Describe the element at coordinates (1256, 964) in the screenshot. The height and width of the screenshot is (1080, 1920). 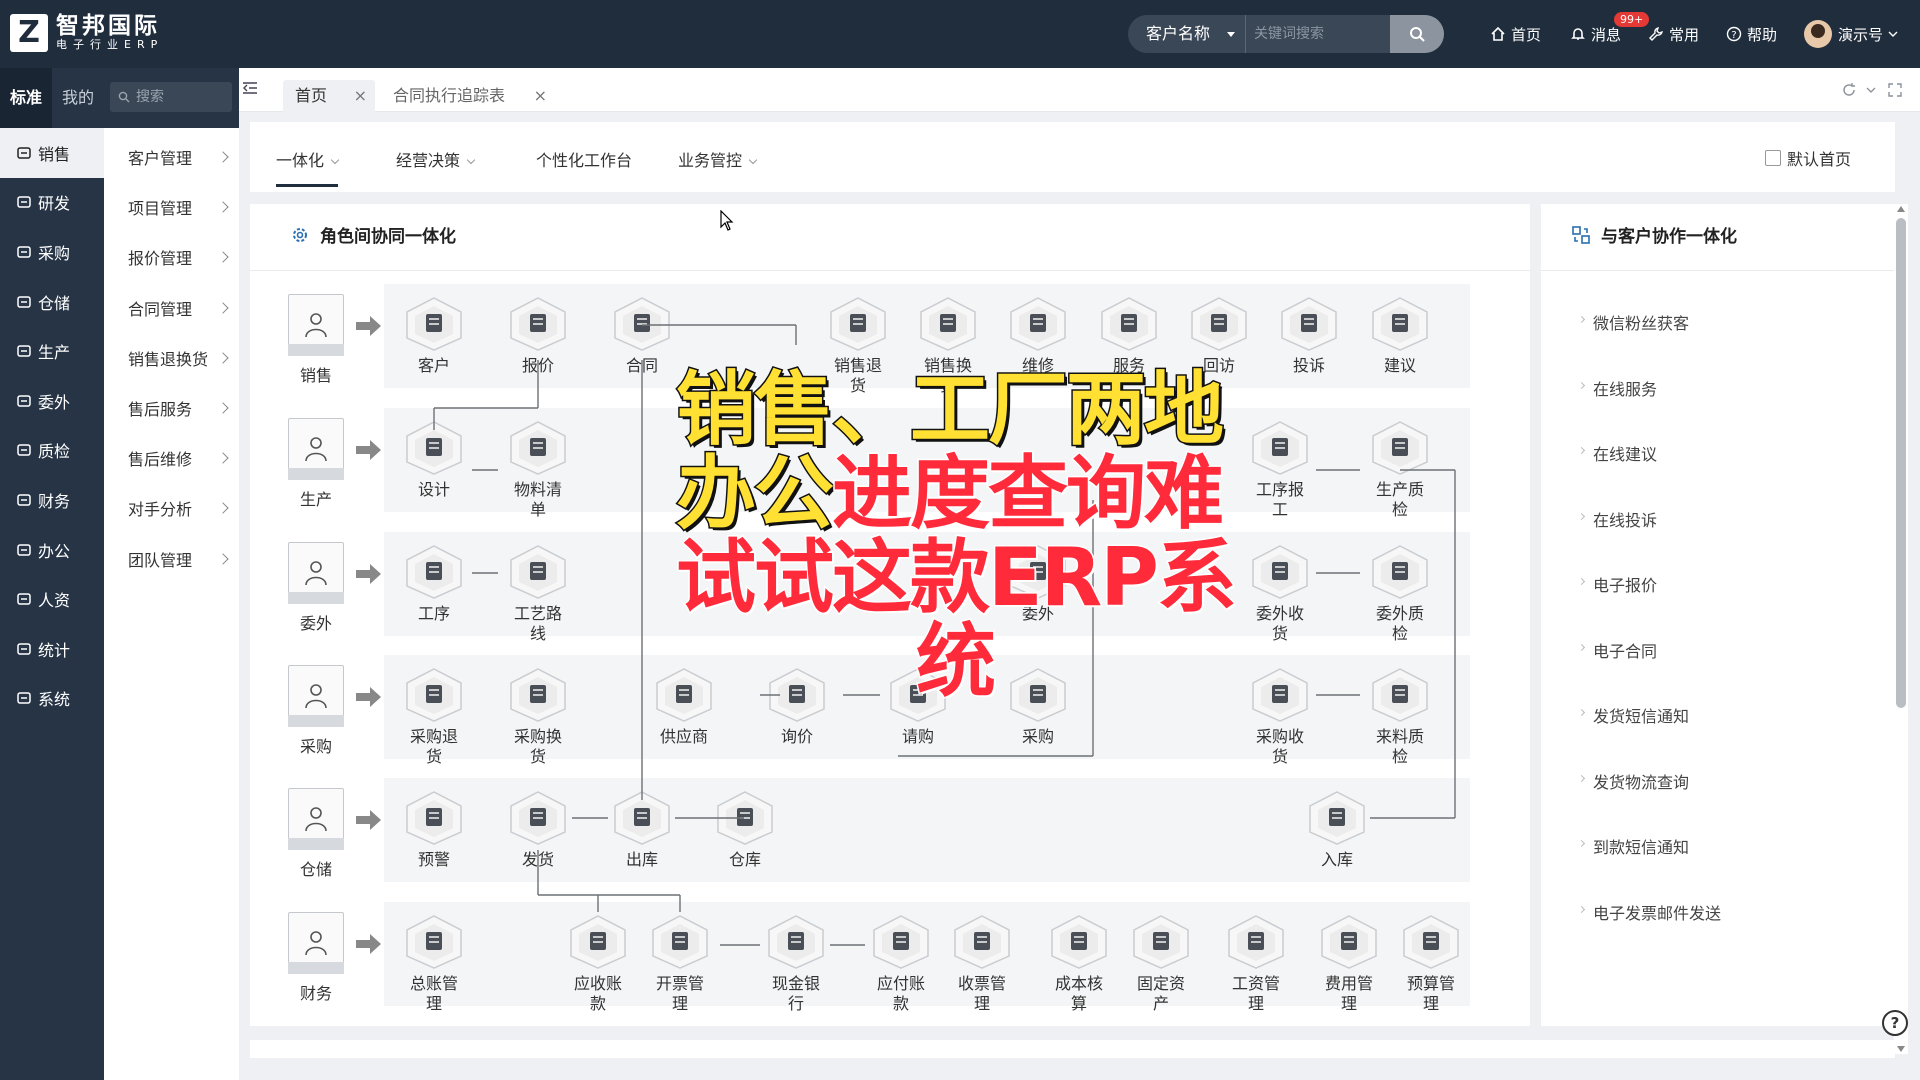
I see `flow-node-finance-8: 工资管理` at that location.